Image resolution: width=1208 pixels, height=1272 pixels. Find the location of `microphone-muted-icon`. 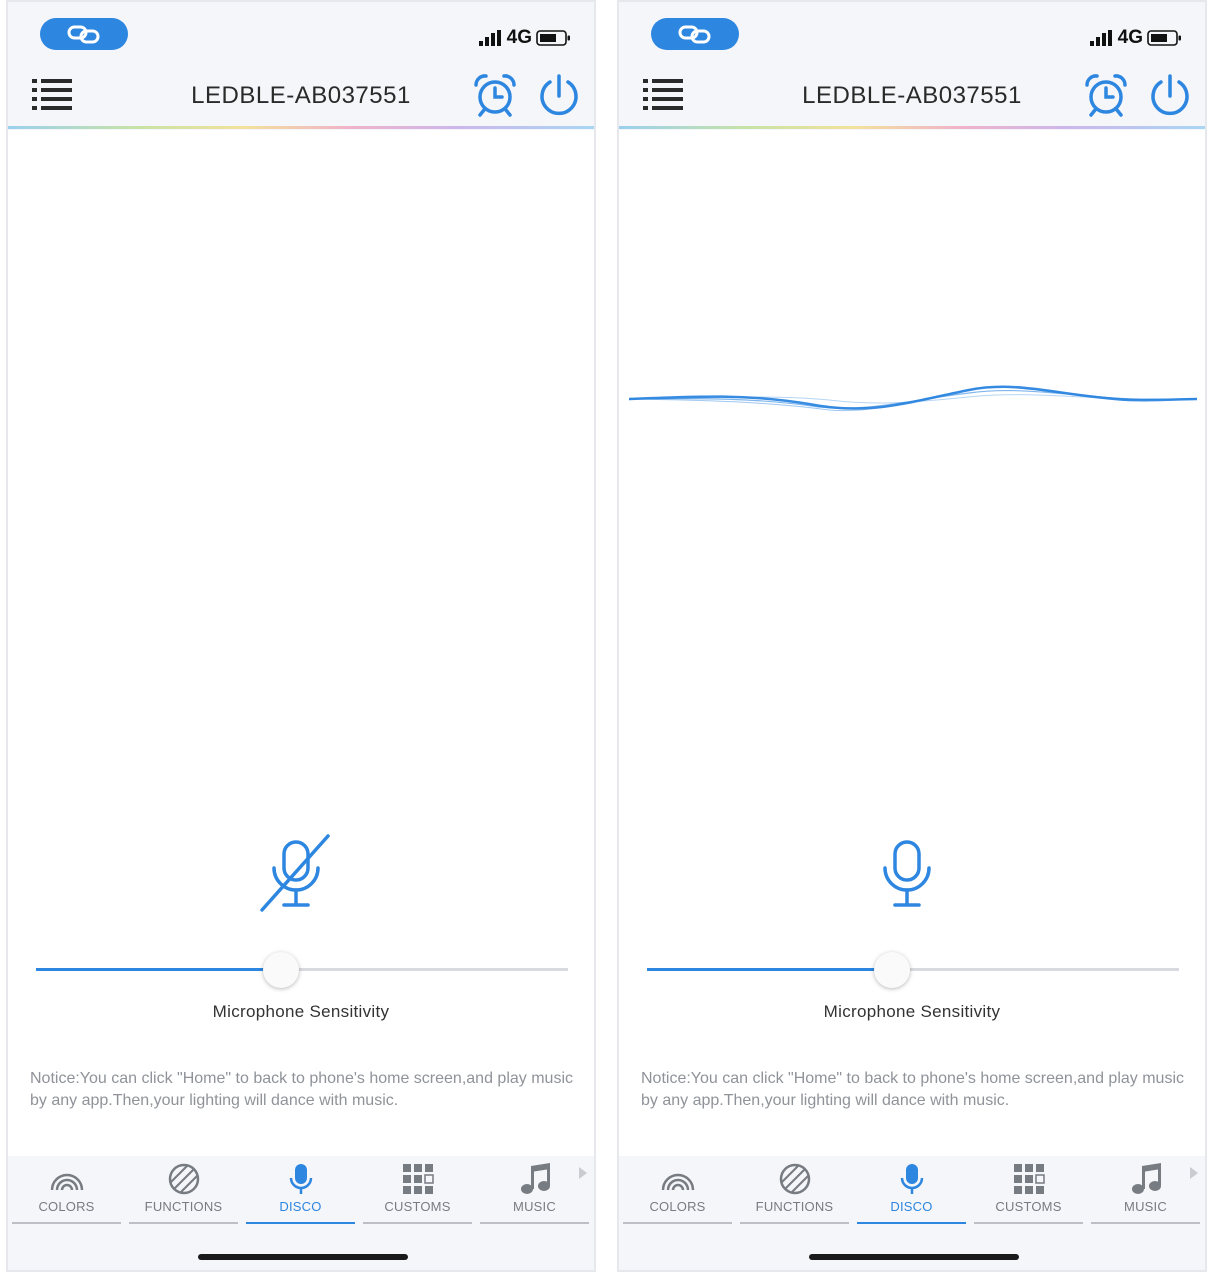

microphone-muted-icon is located at coordinates (296, 874).